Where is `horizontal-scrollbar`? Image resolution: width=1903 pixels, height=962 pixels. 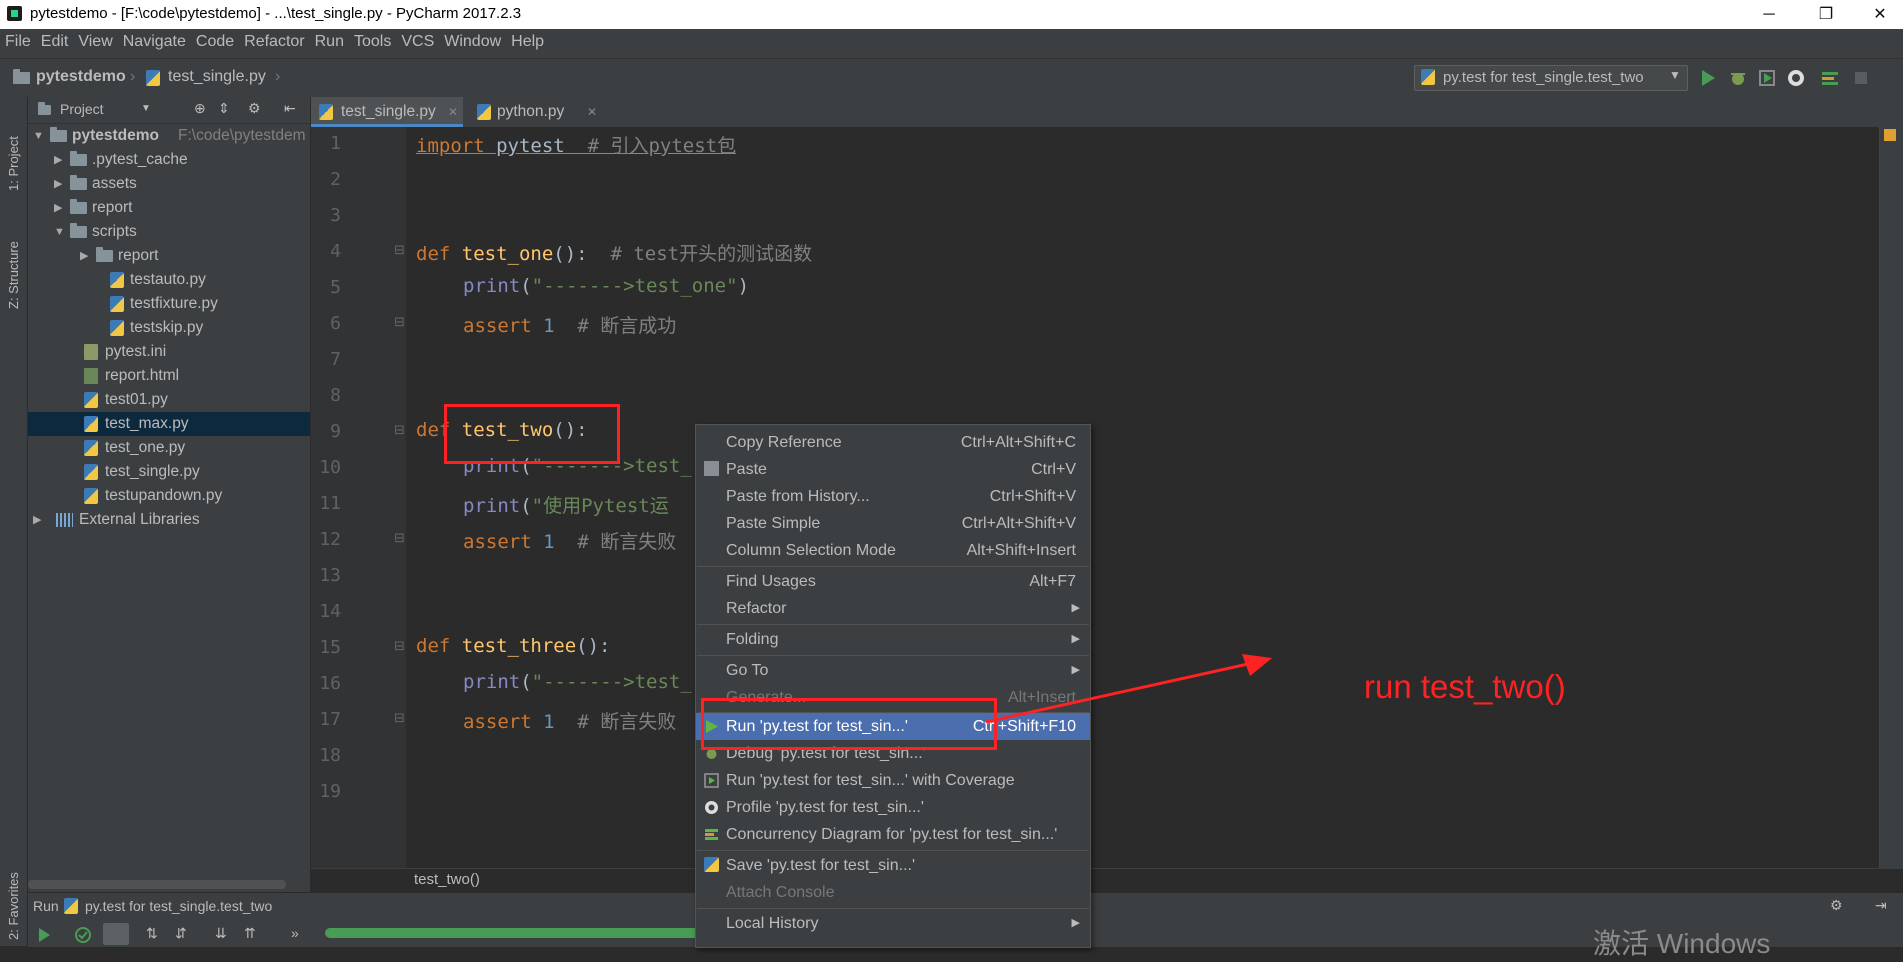 horizontal-scrollbar is located at coordinates (157, 884).